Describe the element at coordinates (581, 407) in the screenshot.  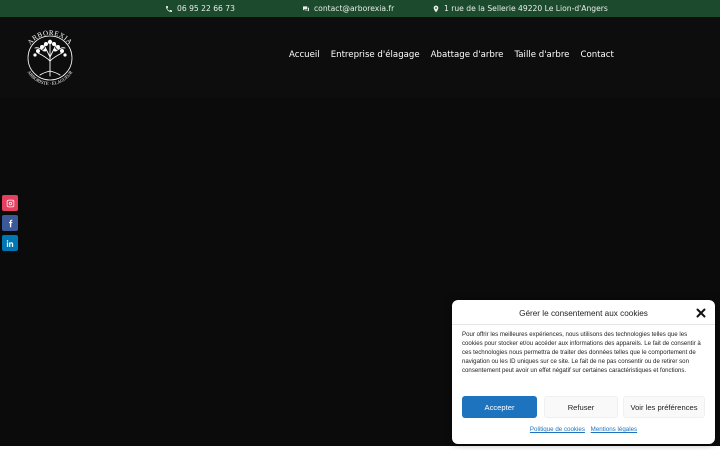
I see `refuse-button: Refuser` at that location.